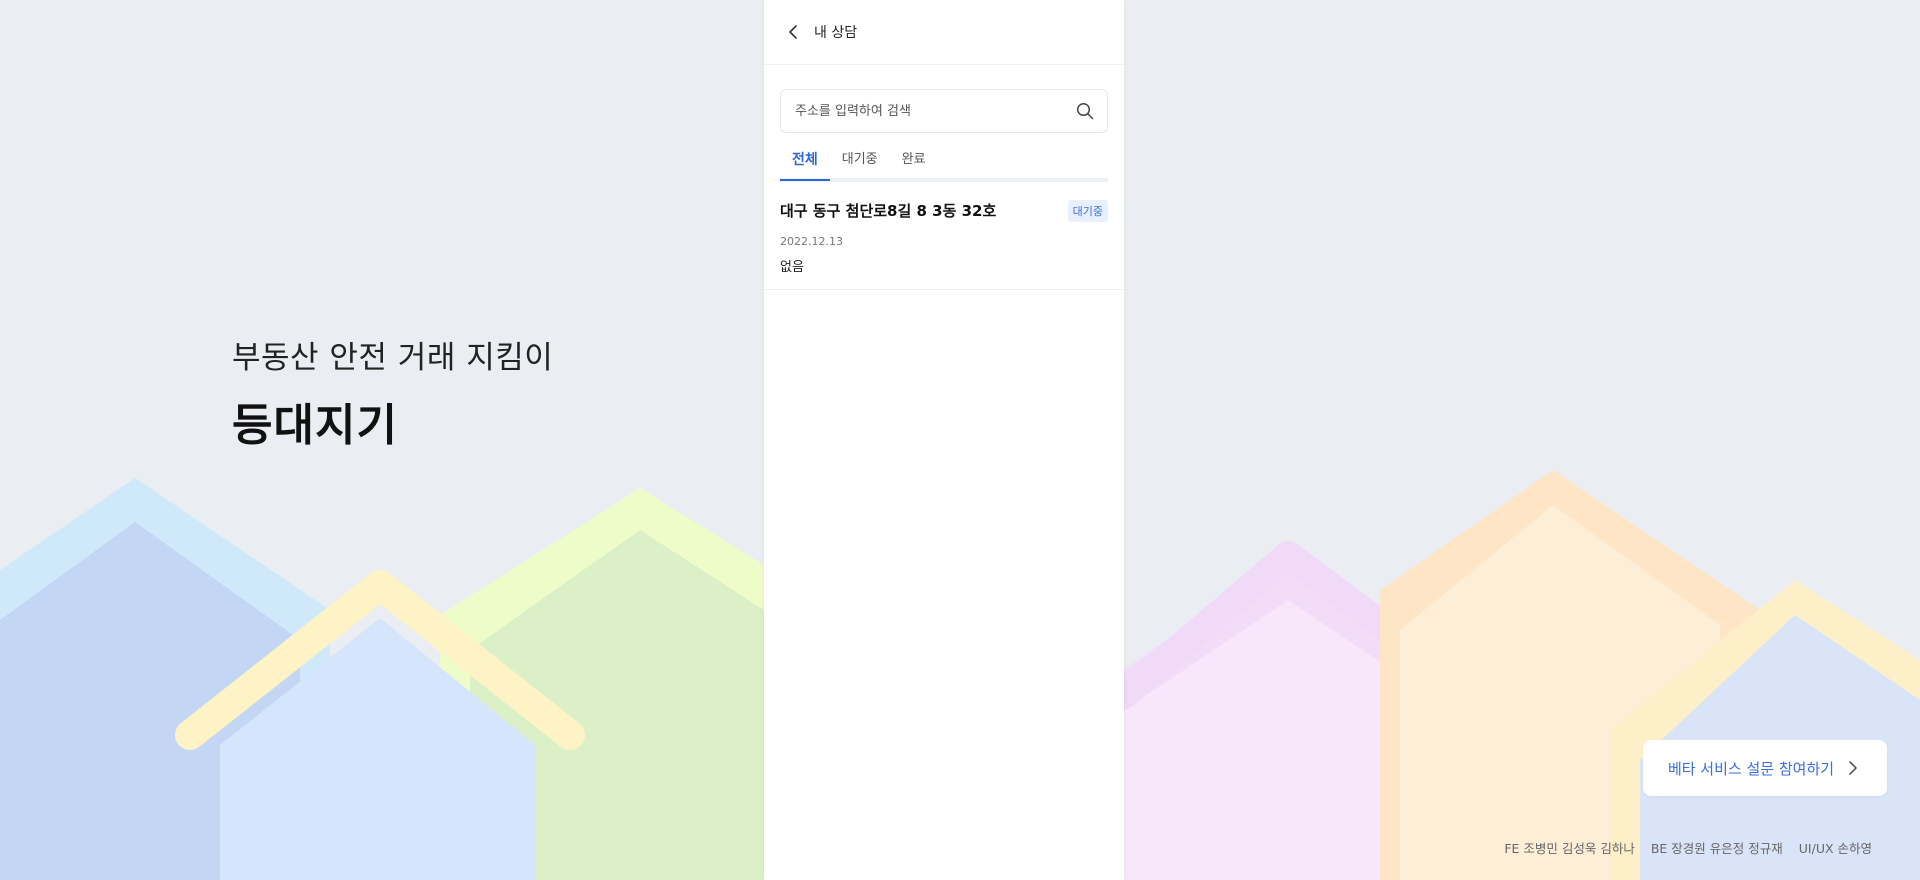 This screenshot has width=1920, height=880. I want to click on status-badge: 대기중, so click(1087, 211).